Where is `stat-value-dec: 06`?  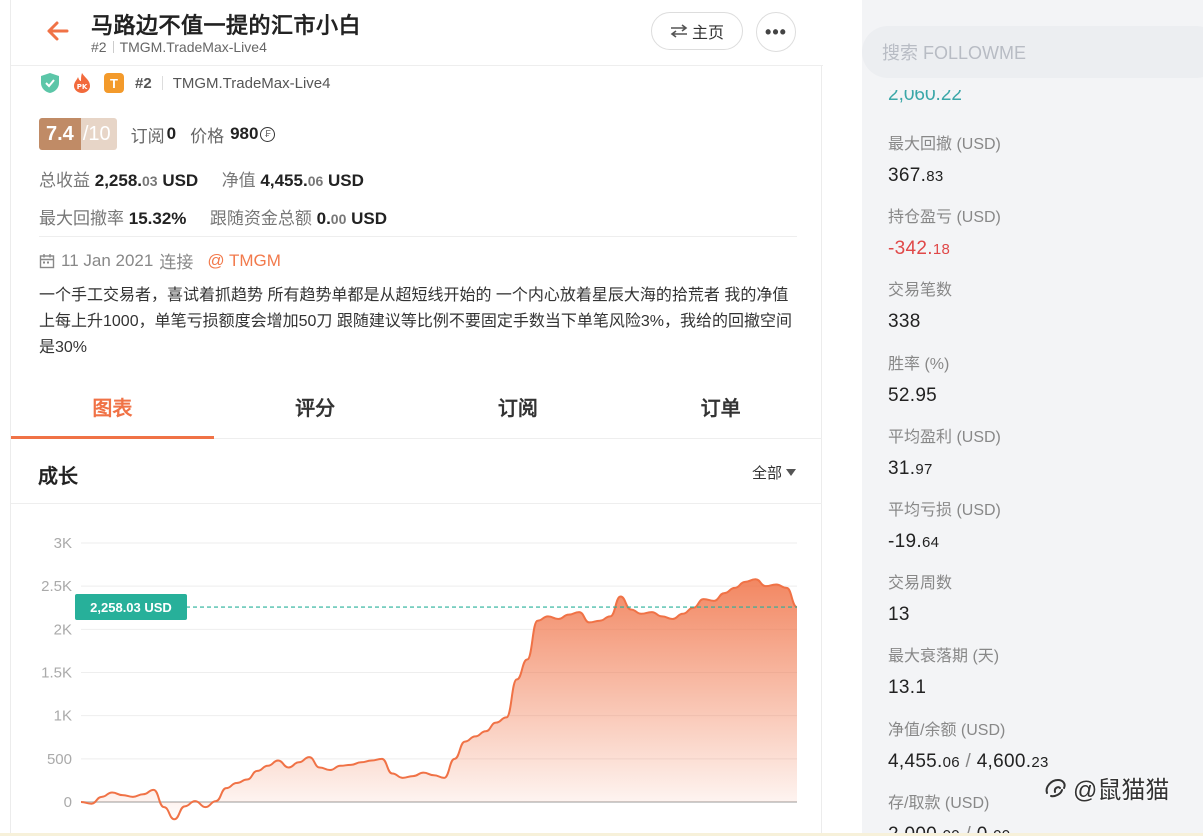 stat-value-dec: 06 is located at coordinates (951, 762).